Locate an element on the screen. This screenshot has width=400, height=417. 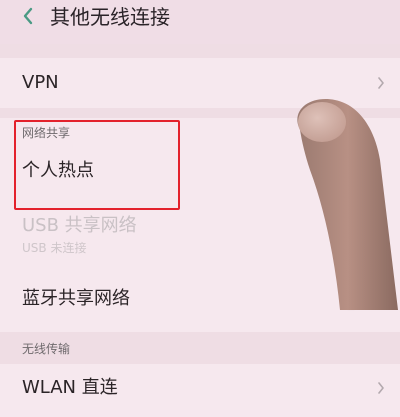
highlight-annotation-box is located at coordinates (97, 165).